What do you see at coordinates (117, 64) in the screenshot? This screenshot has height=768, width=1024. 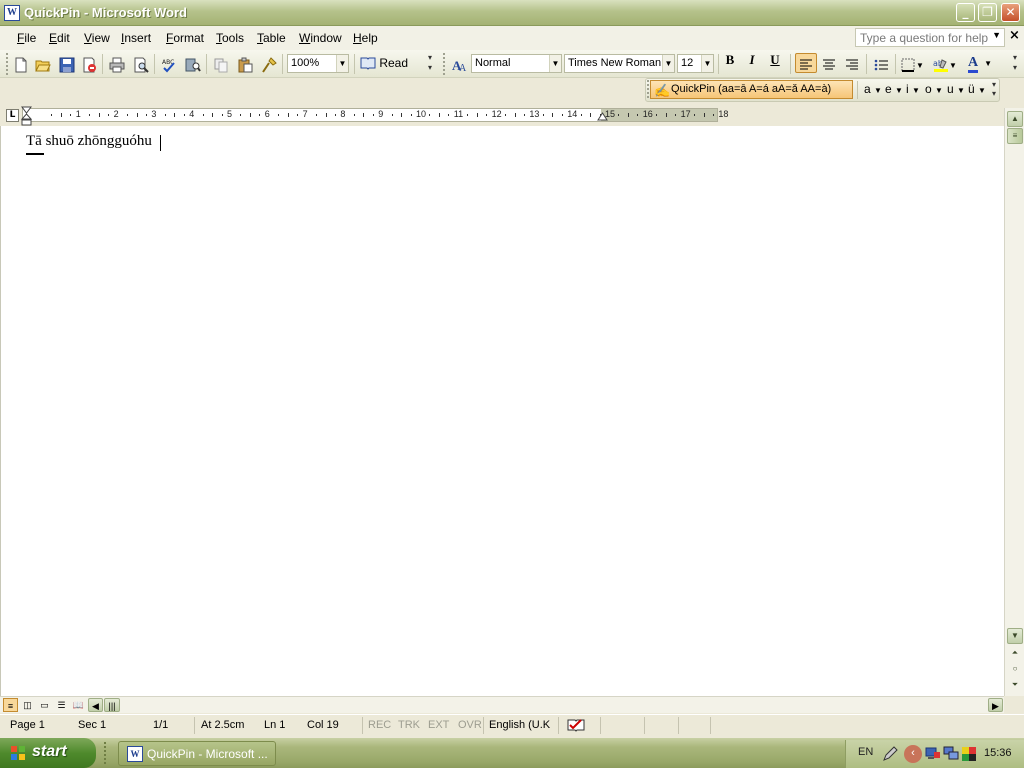 I see `print-icon` at bounding box center [117, 64].